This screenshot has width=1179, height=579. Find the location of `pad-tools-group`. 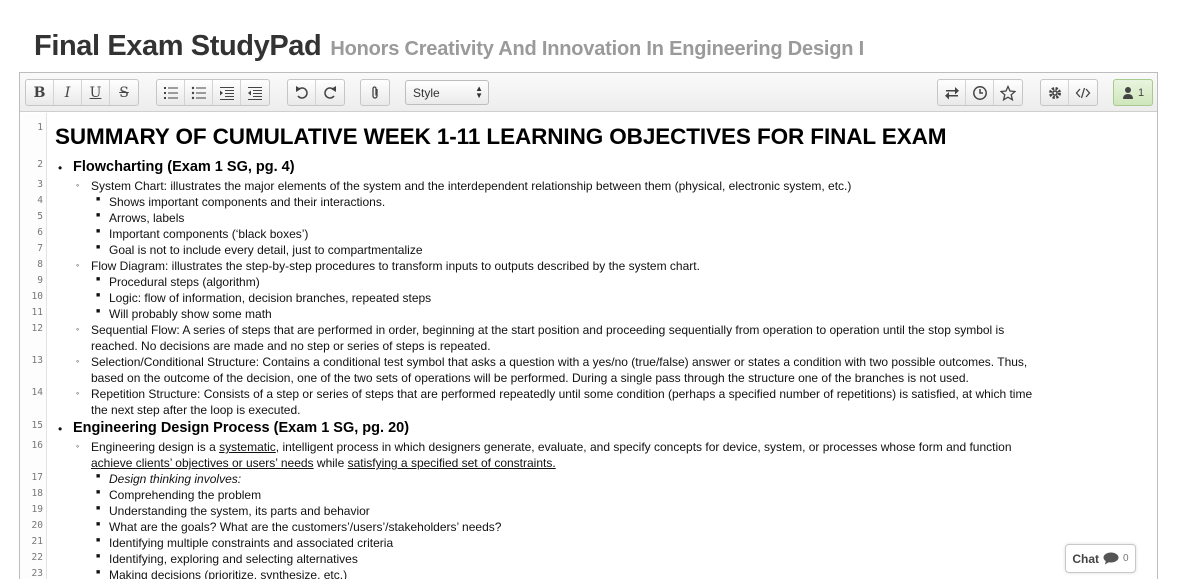

pad-tools-group is located at coordinates (980, 92).